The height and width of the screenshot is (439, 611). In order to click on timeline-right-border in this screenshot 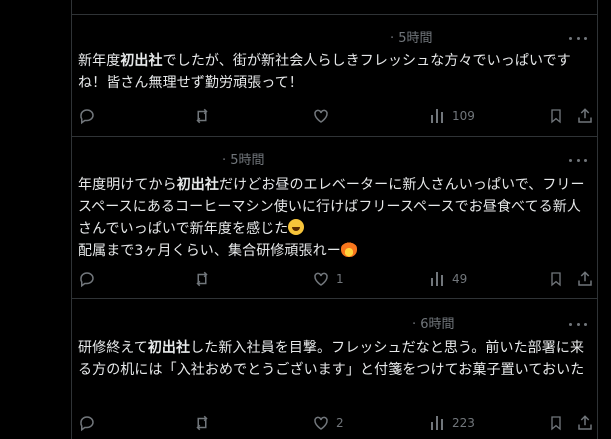, I will do `click(597, 219)`.